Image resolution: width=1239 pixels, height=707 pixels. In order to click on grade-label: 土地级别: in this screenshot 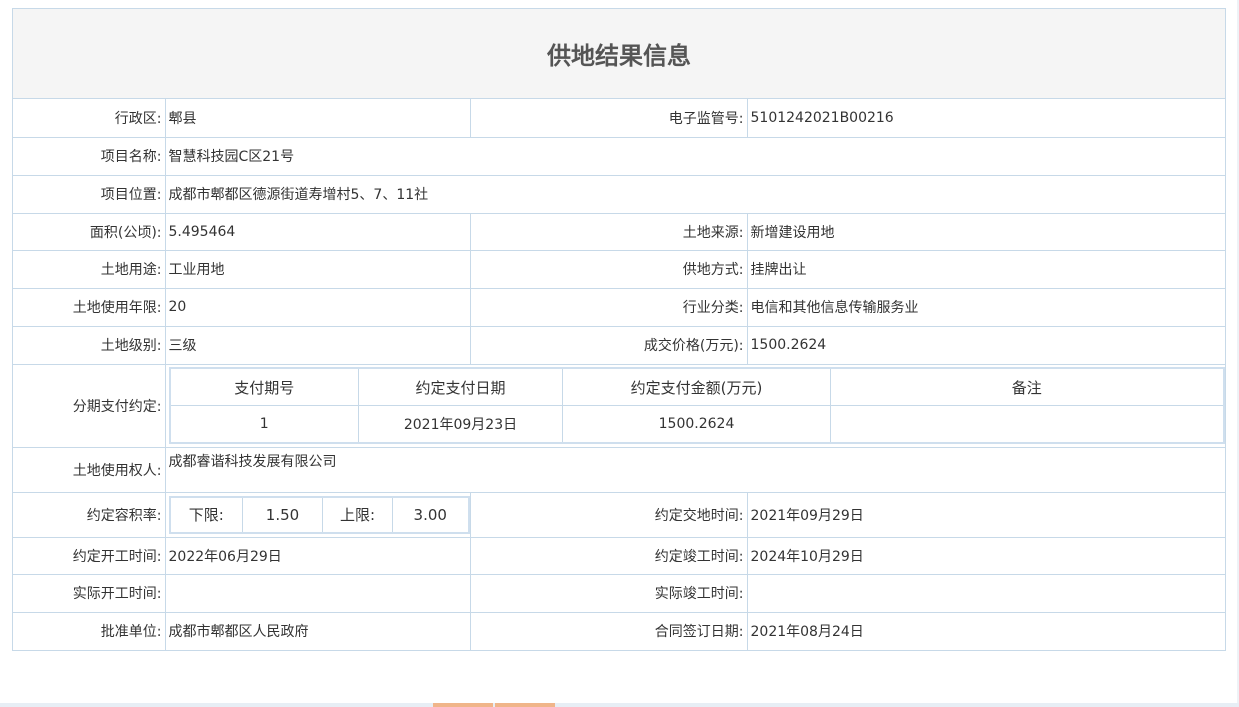, I will do `click(89, 345)`.